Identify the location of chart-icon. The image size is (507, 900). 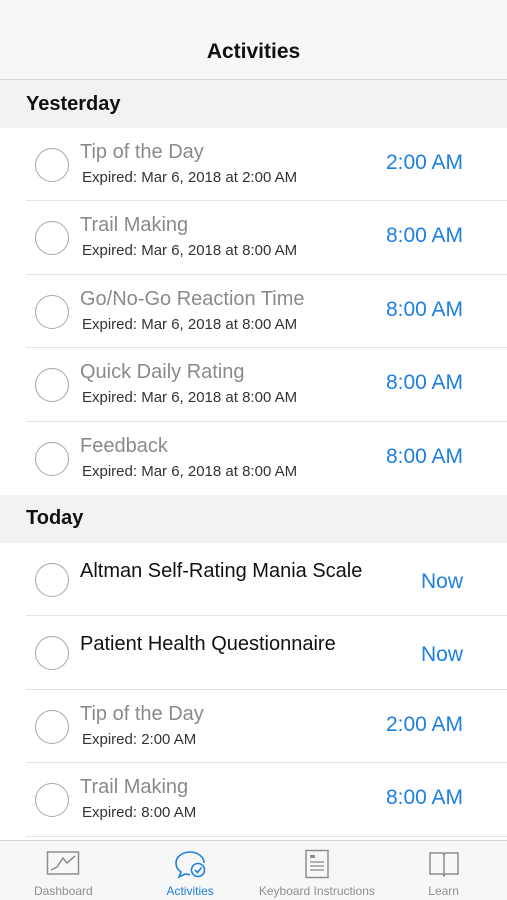
(63, 863).